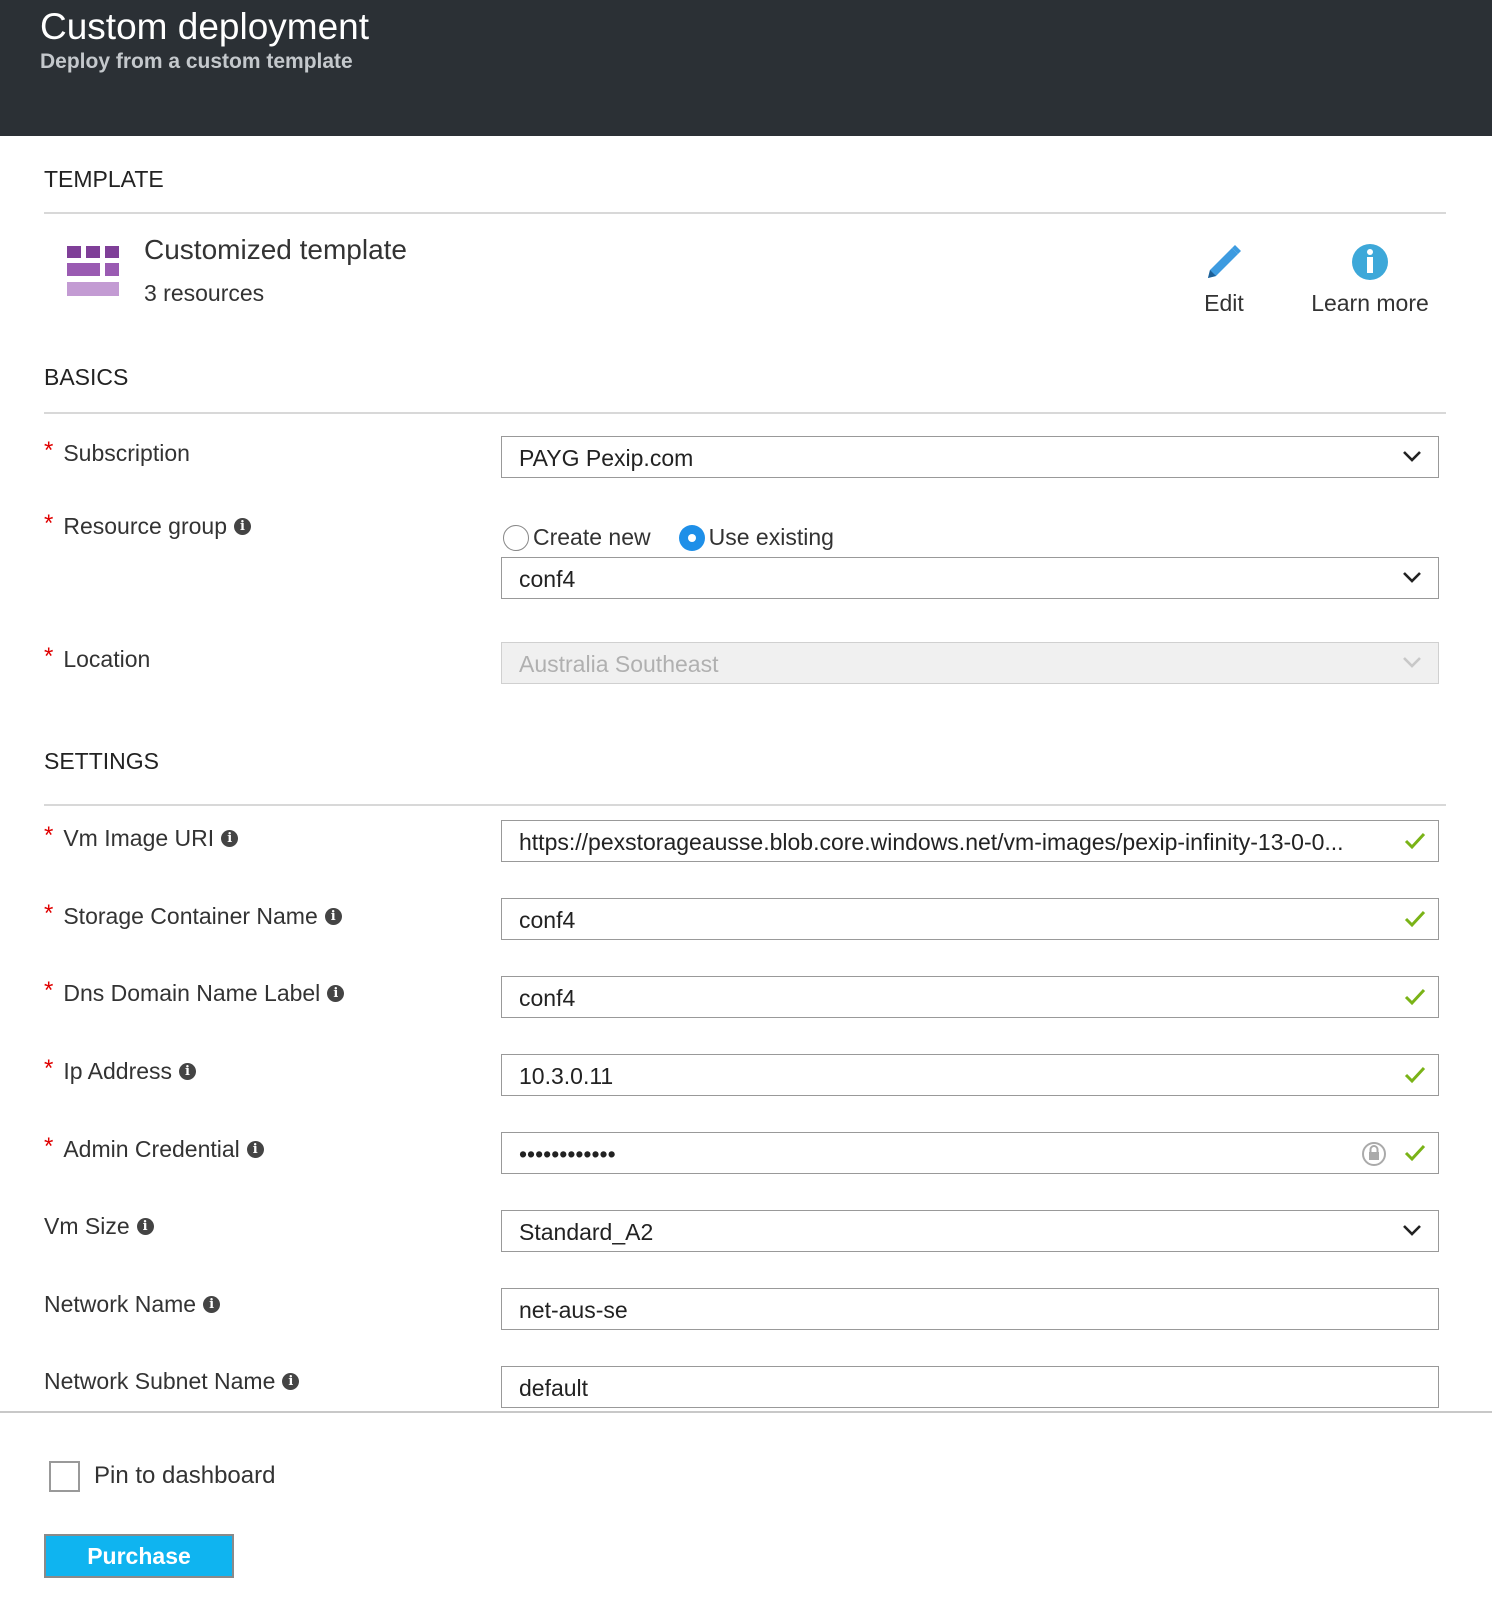  Describe the element at coordinates (771, 537) in the screenshot. I see `use-existing-label: Use existing` at that location.